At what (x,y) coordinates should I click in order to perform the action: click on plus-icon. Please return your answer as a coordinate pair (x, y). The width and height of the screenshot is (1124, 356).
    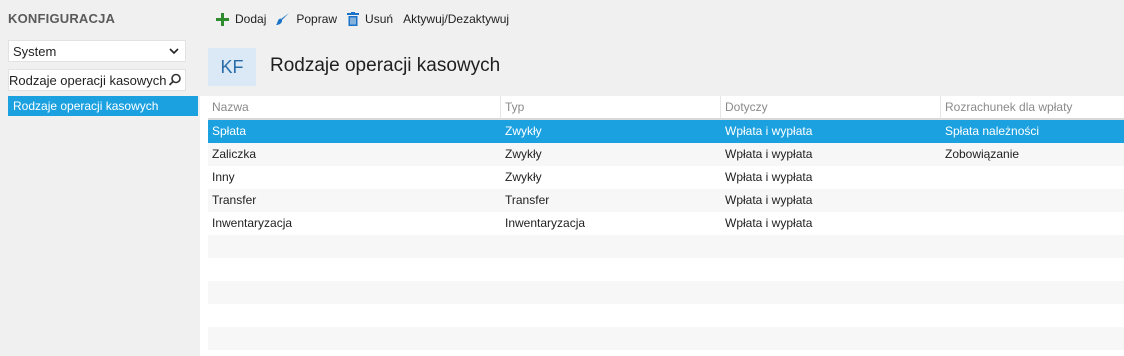
    Looking at the image, I should click on (222, 19).